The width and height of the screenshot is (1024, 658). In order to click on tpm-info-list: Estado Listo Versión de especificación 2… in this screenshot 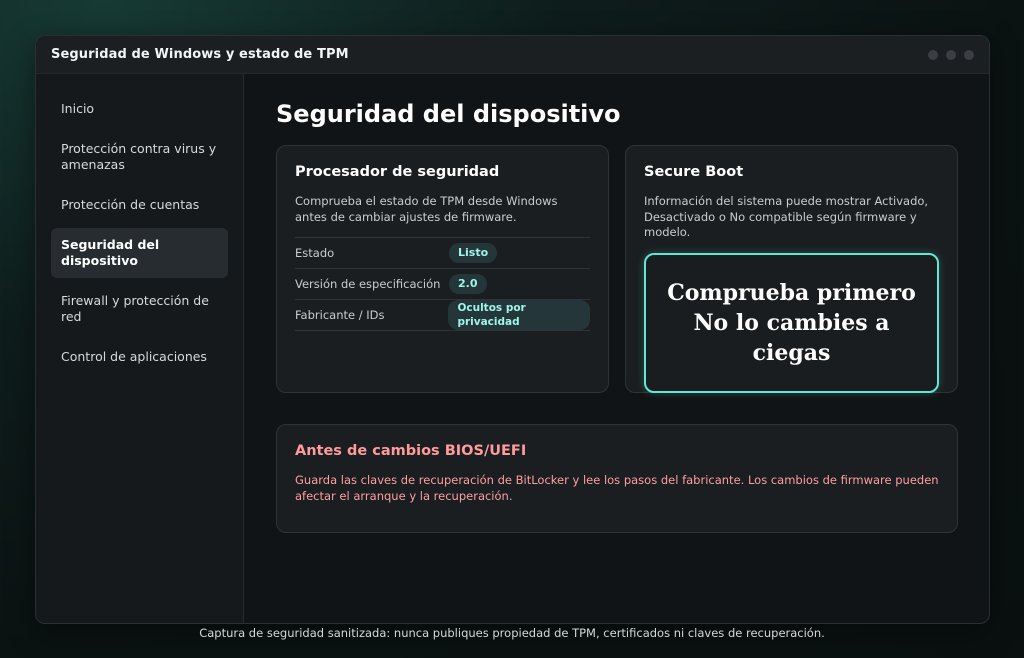, I will do `click(442, 284)`.